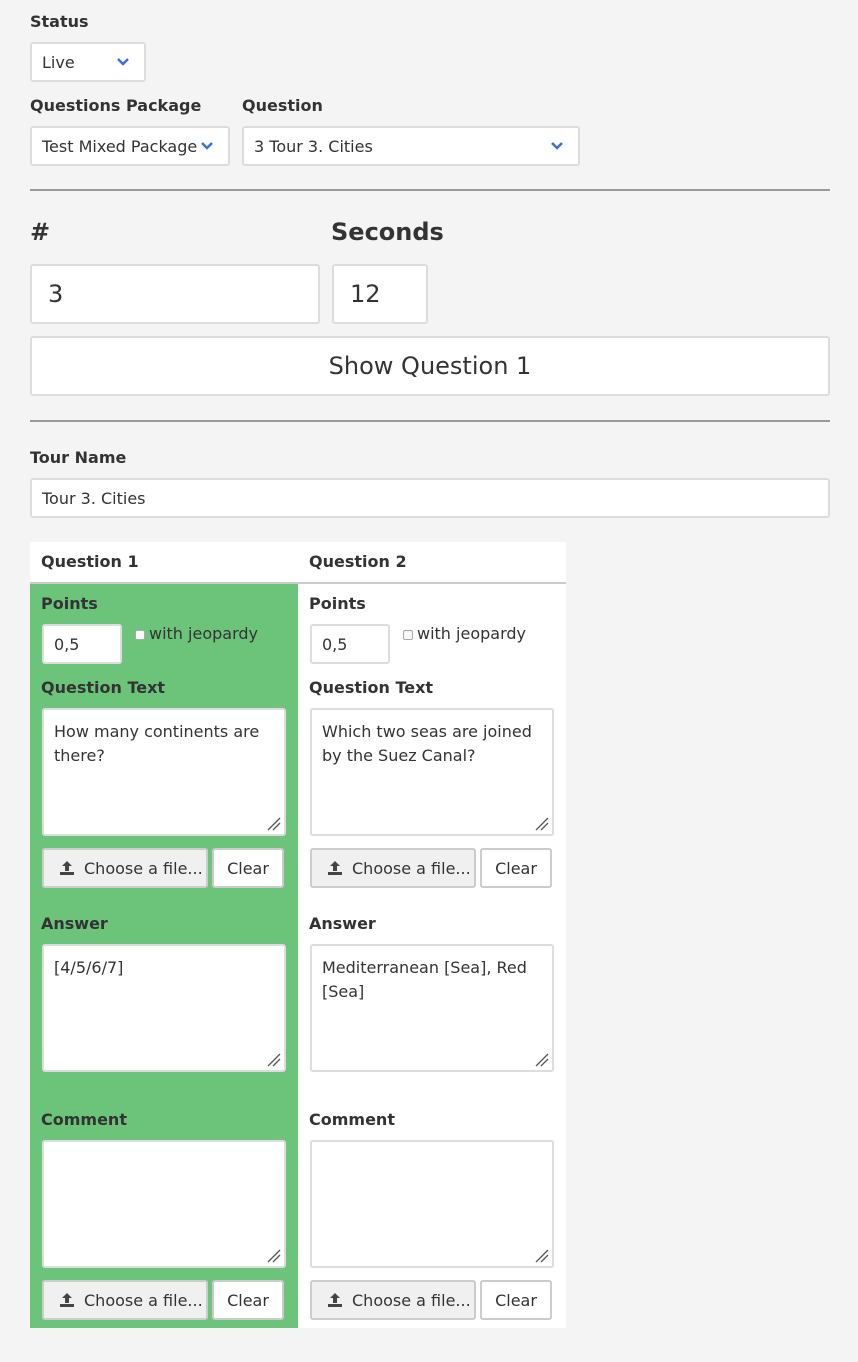 This screenshot has width=858, height=1362. I want to click on status-select: Live, so click(88, 62).